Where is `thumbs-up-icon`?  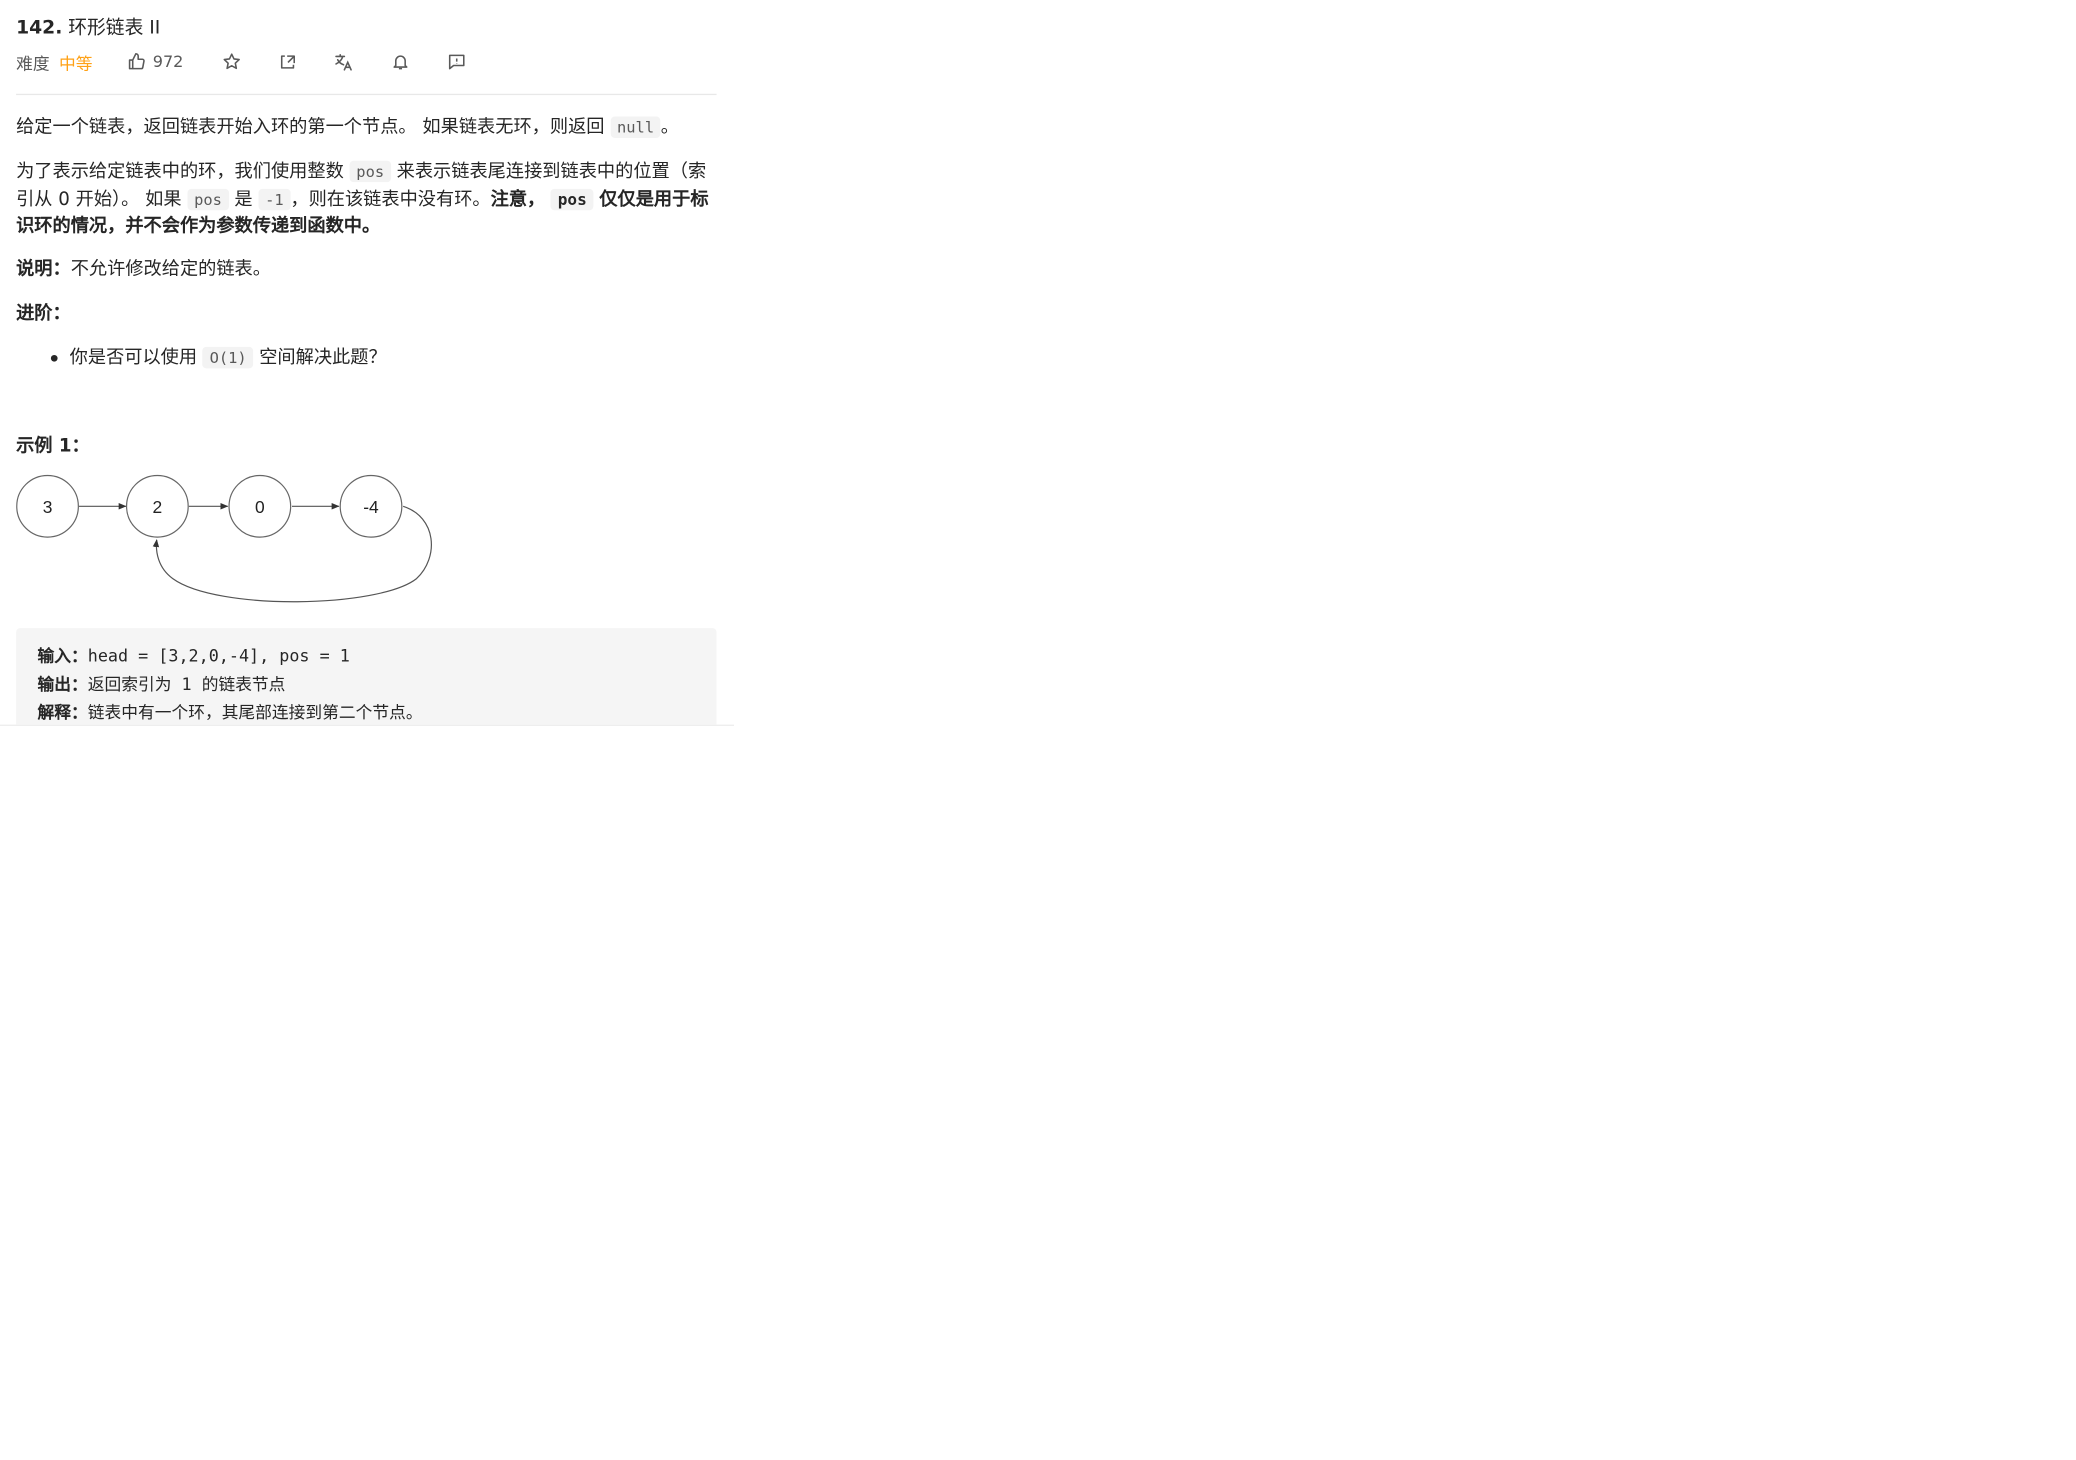
thumbs-up-icon is located at coordinates (136, 61).